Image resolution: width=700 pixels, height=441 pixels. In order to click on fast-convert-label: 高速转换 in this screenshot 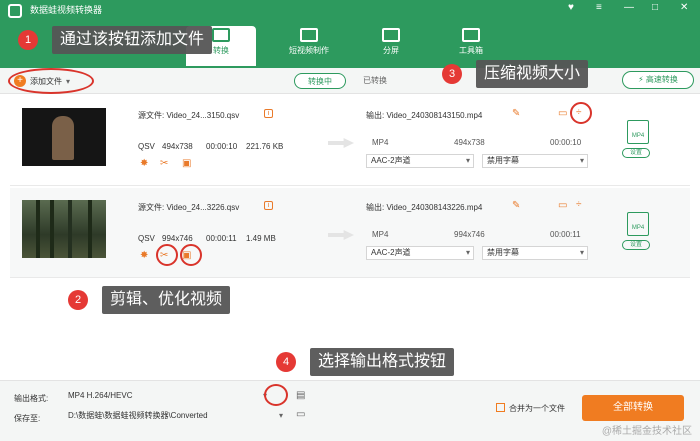, I will do `click(661, 79)`.